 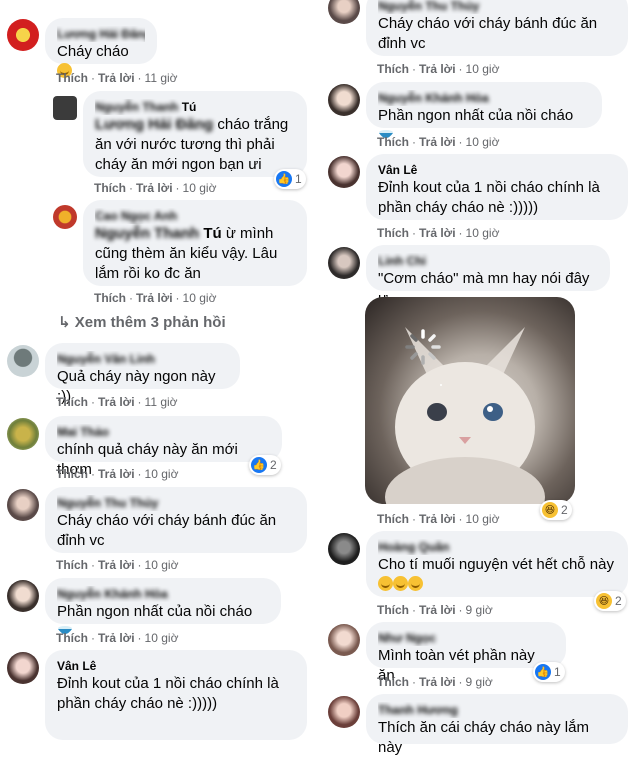 I want to click on comment-actions: Thích · Trả lời · 9 giờ, so click(x=435, y=610).